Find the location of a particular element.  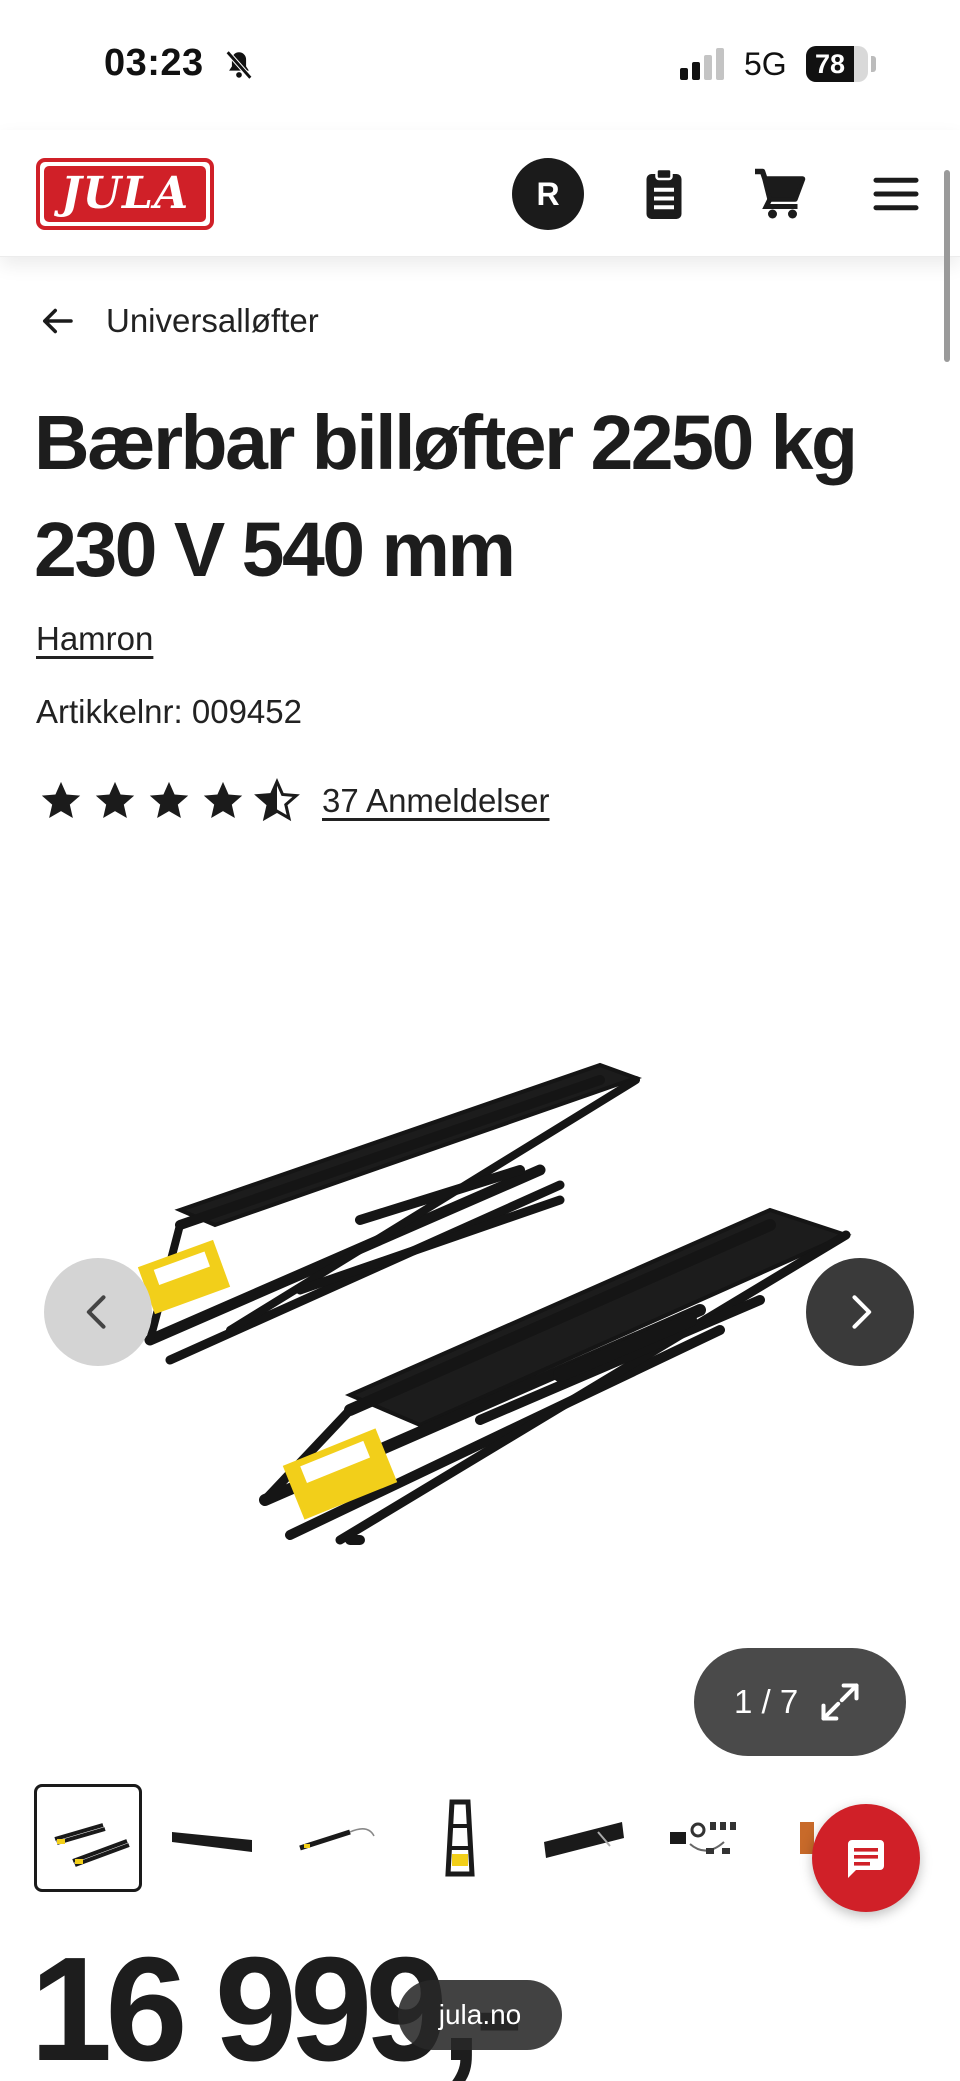

account-avatar: R is located at coordinates (548, 194).